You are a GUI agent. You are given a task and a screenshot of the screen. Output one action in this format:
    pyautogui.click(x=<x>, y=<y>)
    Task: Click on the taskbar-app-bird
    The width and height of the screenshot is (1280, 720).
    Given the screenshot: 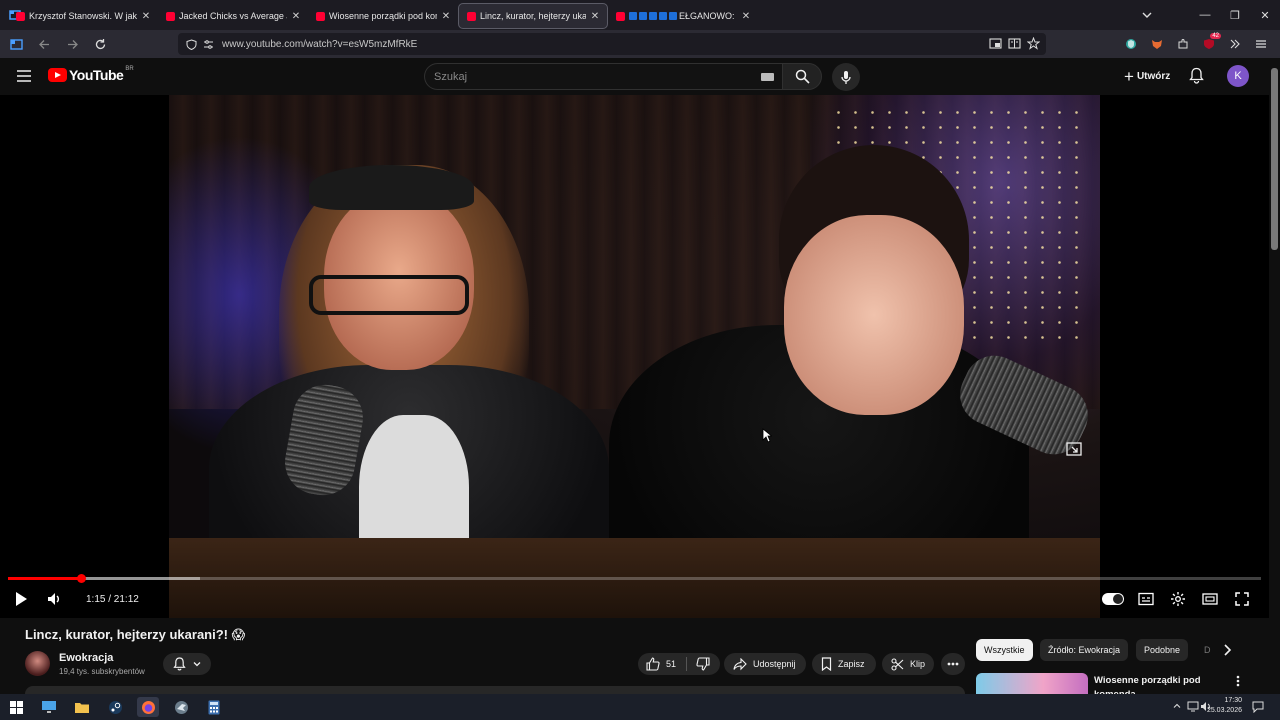 What is the action you would take?
    pyautogui.click(x=181, y=707)
    